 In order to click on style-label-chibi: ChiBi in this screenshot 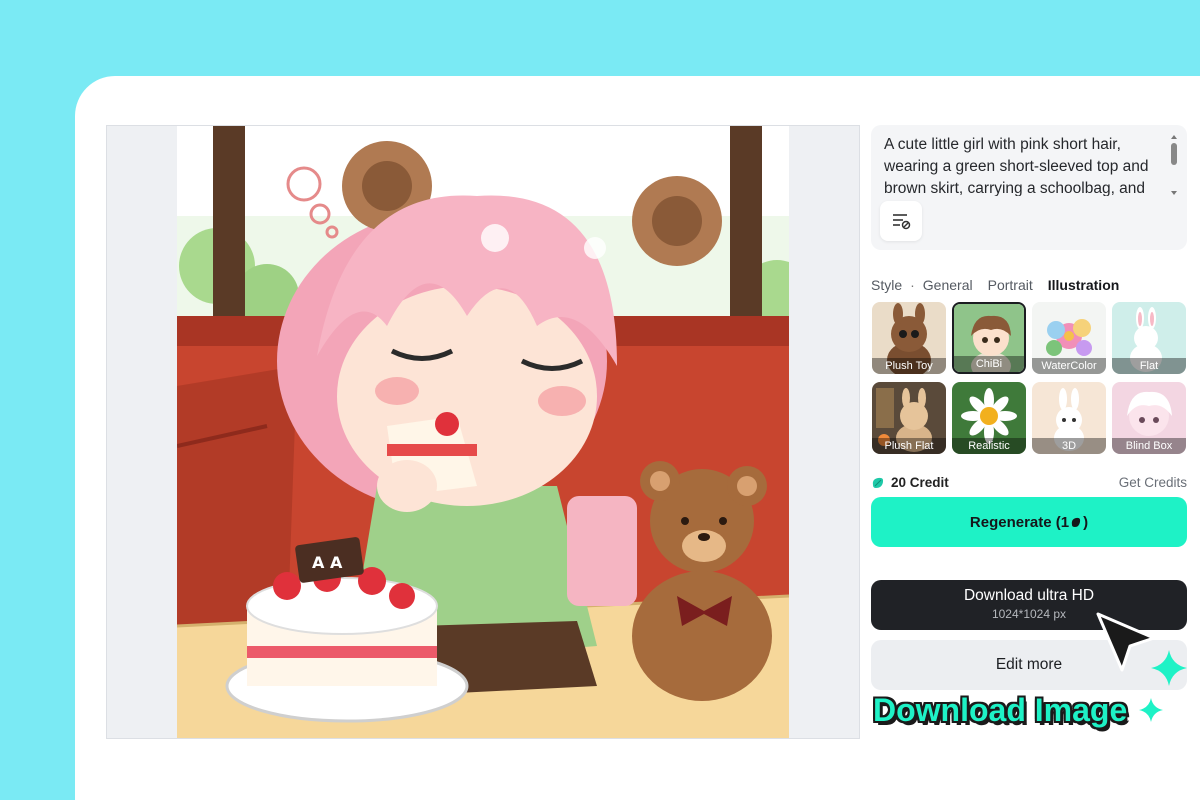, I will do `click(989, 364)`.